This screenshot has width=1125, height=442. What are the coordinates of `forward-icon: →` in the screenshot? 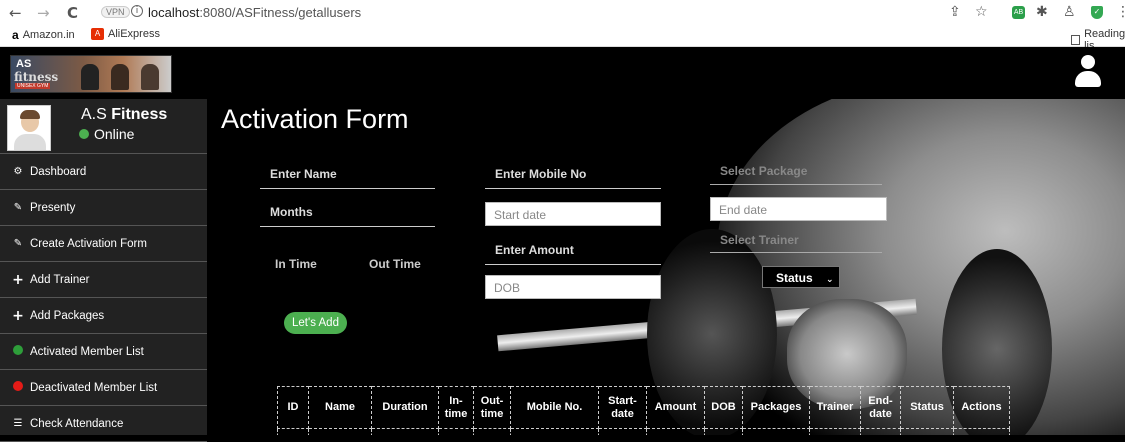 It's located at (43, 13).